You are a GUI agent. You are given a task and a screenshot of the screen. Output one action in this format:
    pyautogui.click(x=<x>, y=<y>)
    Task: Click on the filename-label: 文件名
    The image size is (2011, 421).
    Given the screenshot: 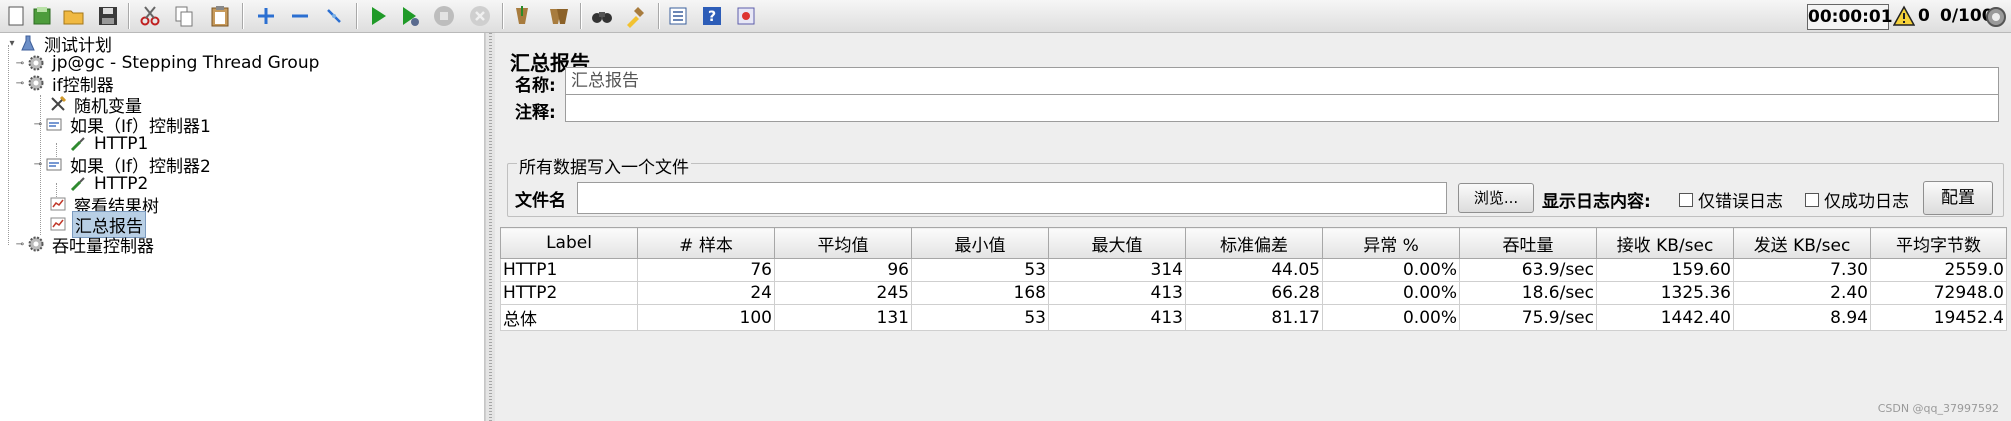 What is the action you would take?
    pyautogui.click(x=540, y=201)
    